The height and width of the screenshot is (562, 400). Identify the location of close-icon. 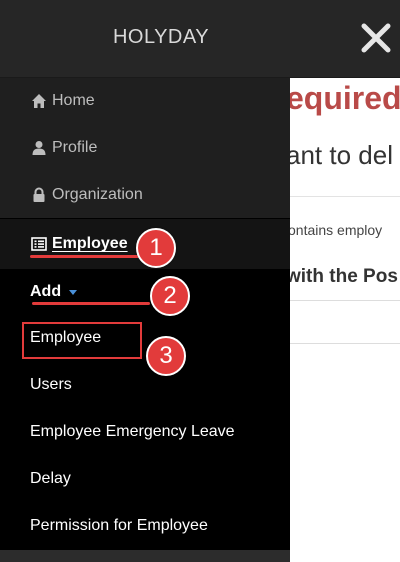
(376, 38).